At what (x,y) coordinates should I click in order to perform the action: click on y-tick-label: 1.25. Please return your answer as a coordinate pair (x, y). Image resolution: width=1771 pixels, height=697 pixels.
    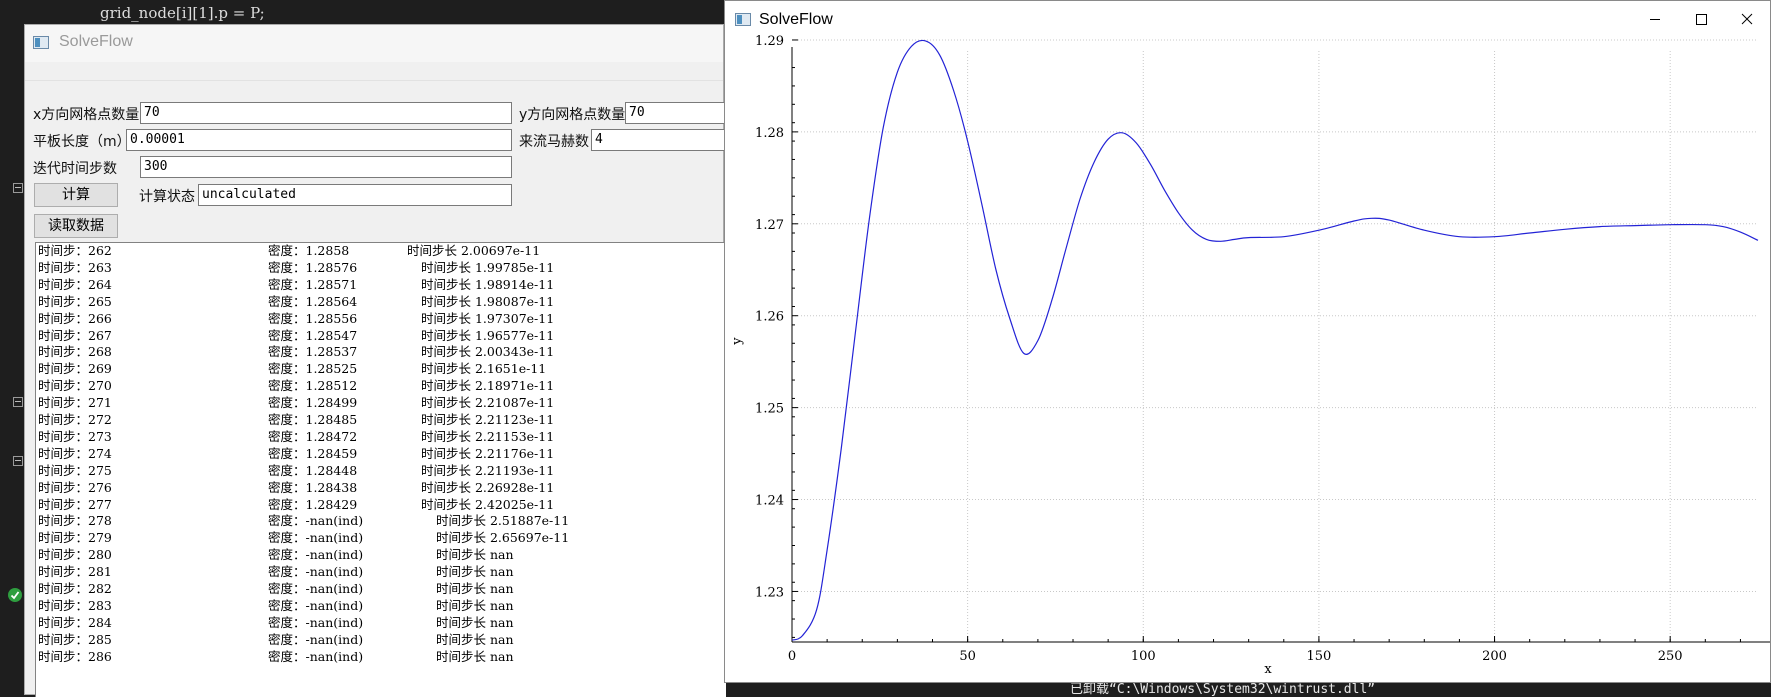
    Looking at the image, I should click on (769, 409).